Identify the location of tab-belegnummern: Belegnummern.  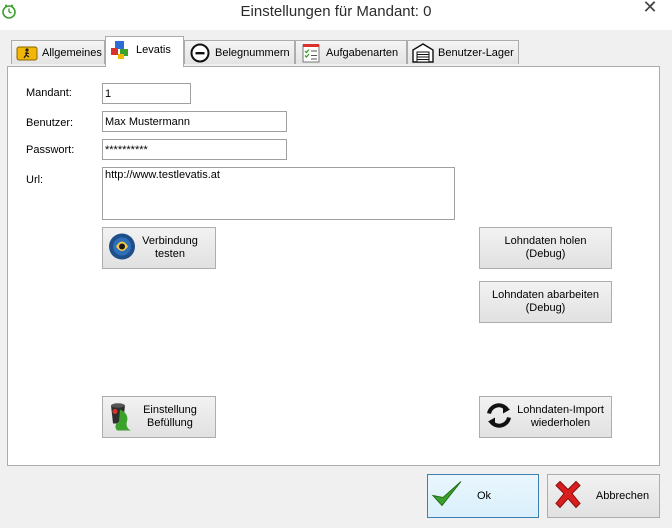
(239, 52).